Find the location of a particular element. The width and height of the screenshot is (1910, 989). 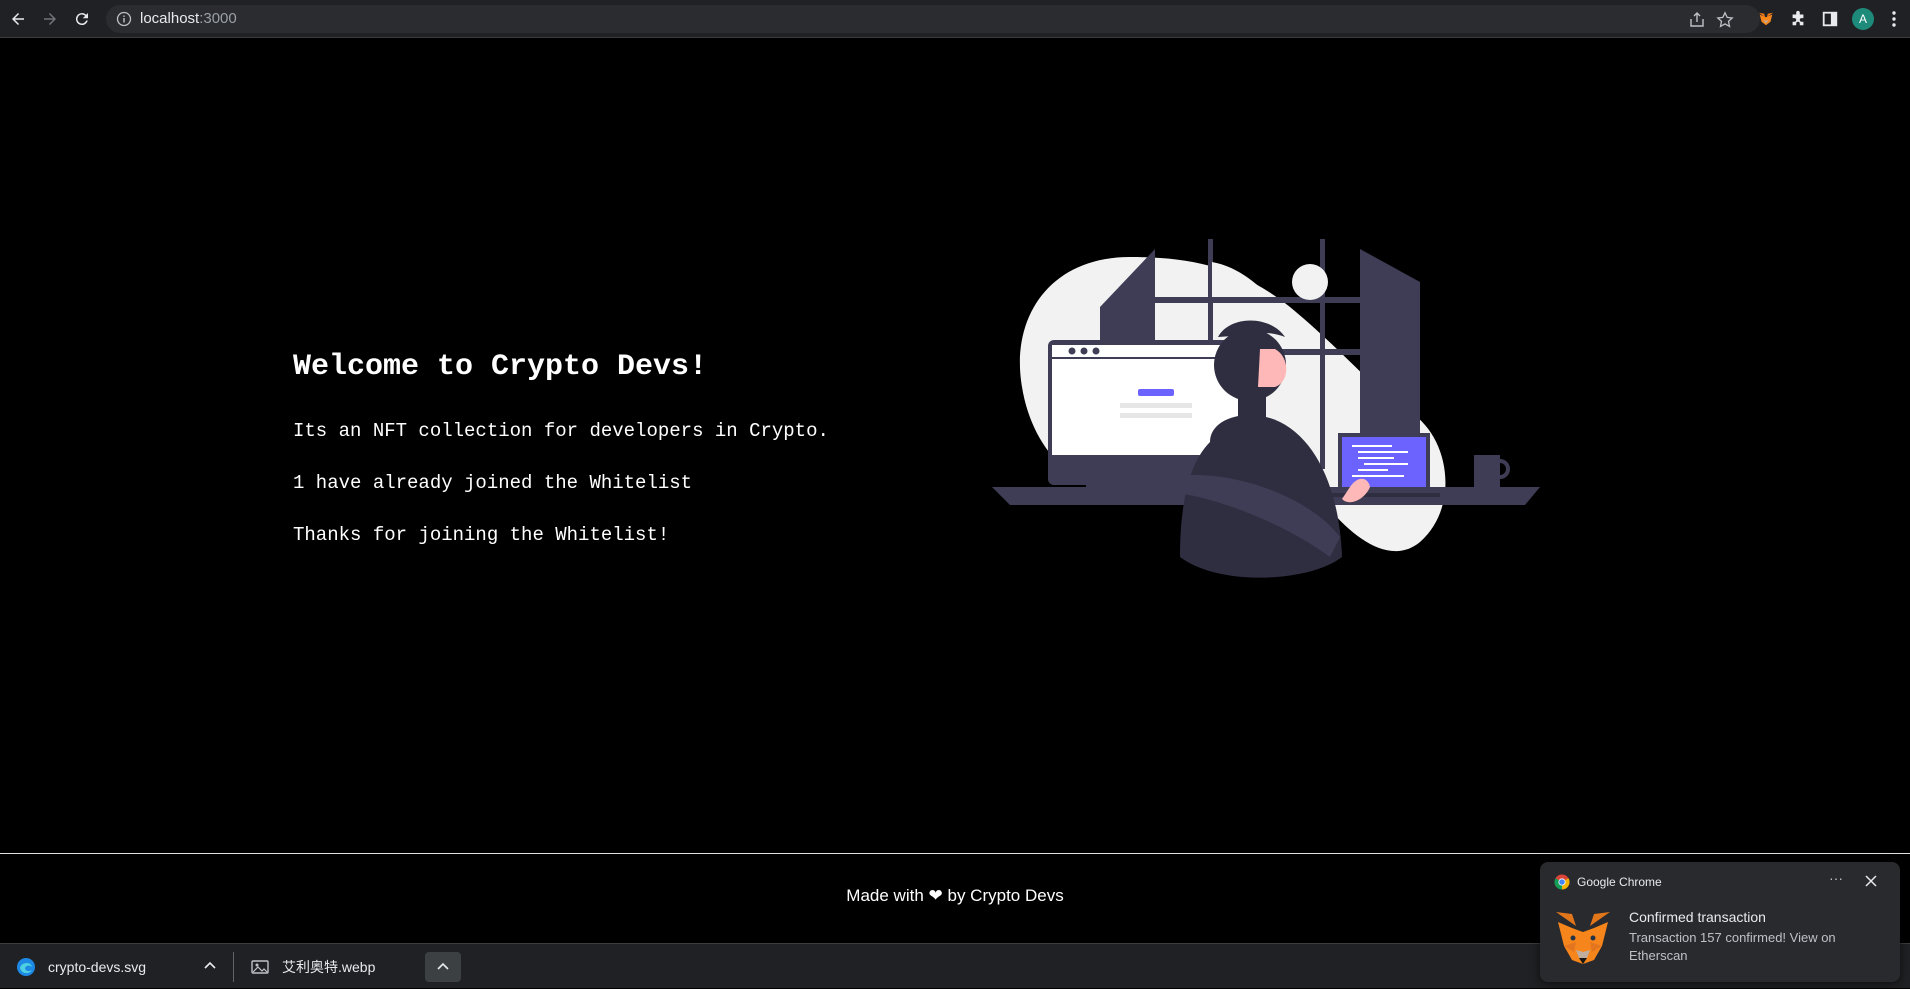

close-icon is located at coordinates (1871, 881).